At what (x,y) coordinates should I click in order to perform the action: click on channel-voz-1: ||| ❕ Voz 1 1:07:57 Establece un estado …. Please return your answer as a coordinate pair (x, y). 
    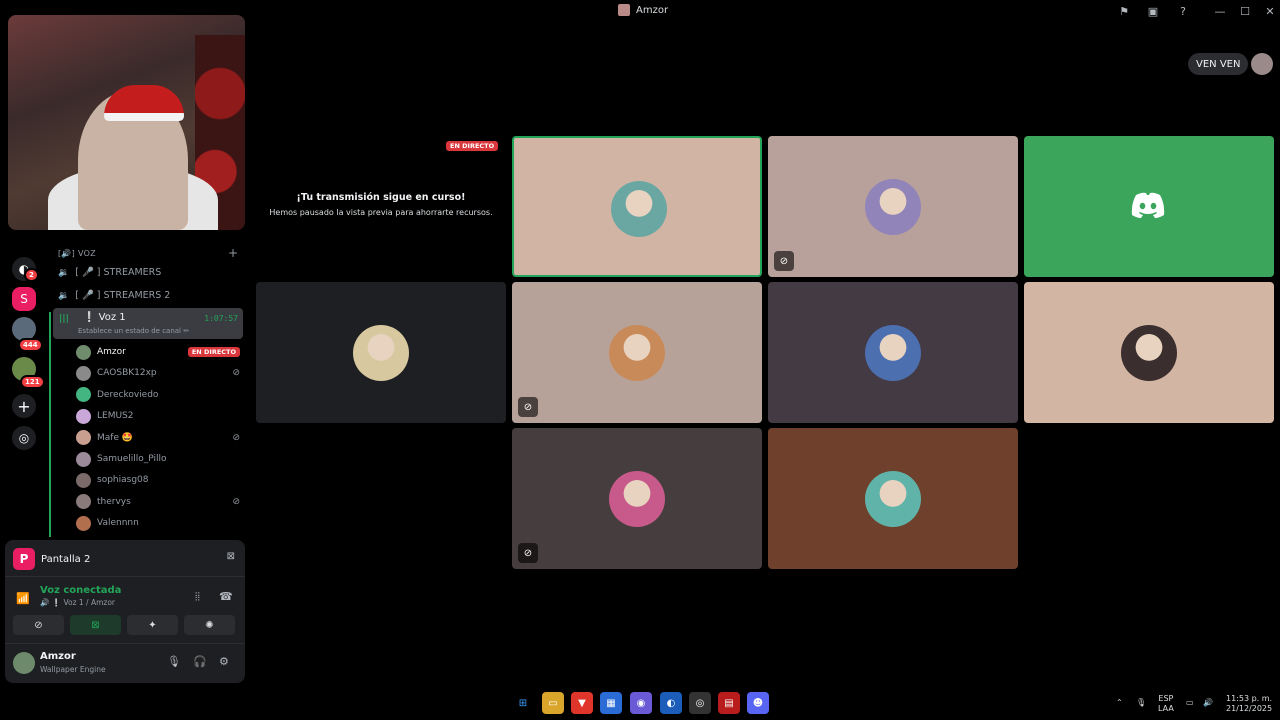
    Looking at the image, I should click on (148, 323).